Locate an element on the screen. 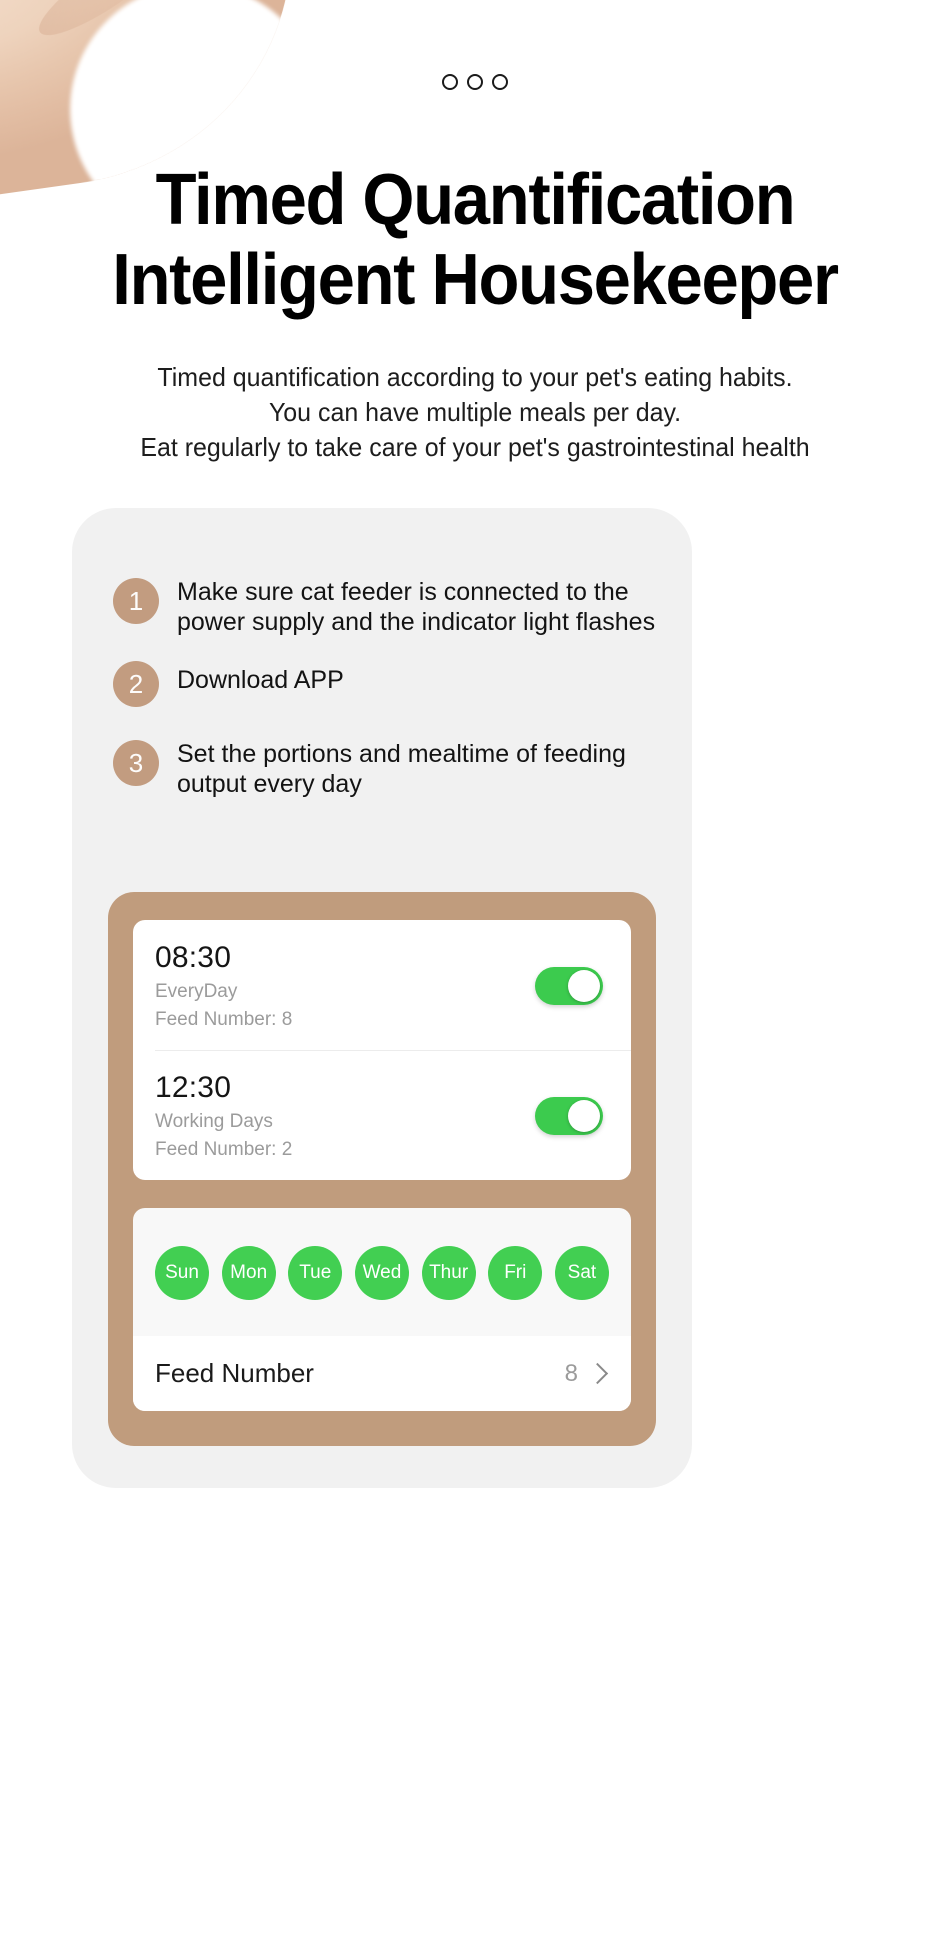 The height and width of the screenshot is (1955, 950). schedule-row: 12:30 Working Days Feed Number: 2 is located at coordinates (382, 1115).